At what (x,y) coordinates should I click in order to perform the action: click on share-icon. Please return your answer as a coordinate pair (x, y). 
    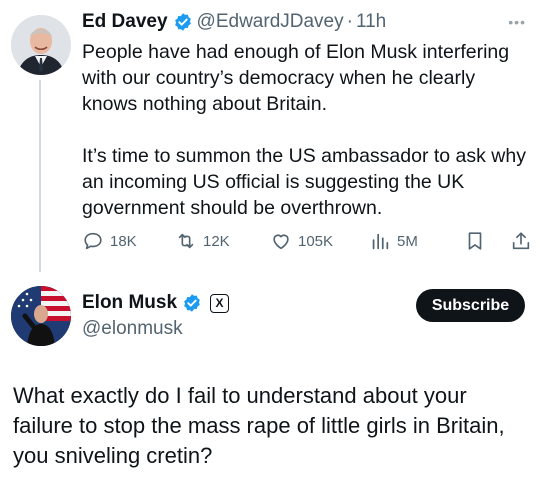
    Looking at the image, I should click on (521, 241).